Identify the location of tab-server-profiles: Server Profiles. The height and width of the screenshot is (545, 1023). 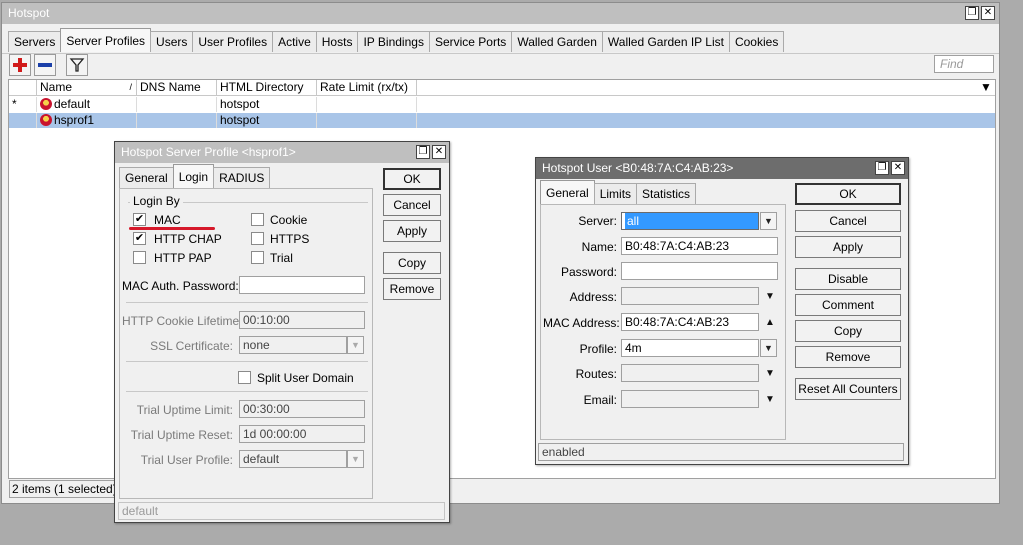
(106, 40).